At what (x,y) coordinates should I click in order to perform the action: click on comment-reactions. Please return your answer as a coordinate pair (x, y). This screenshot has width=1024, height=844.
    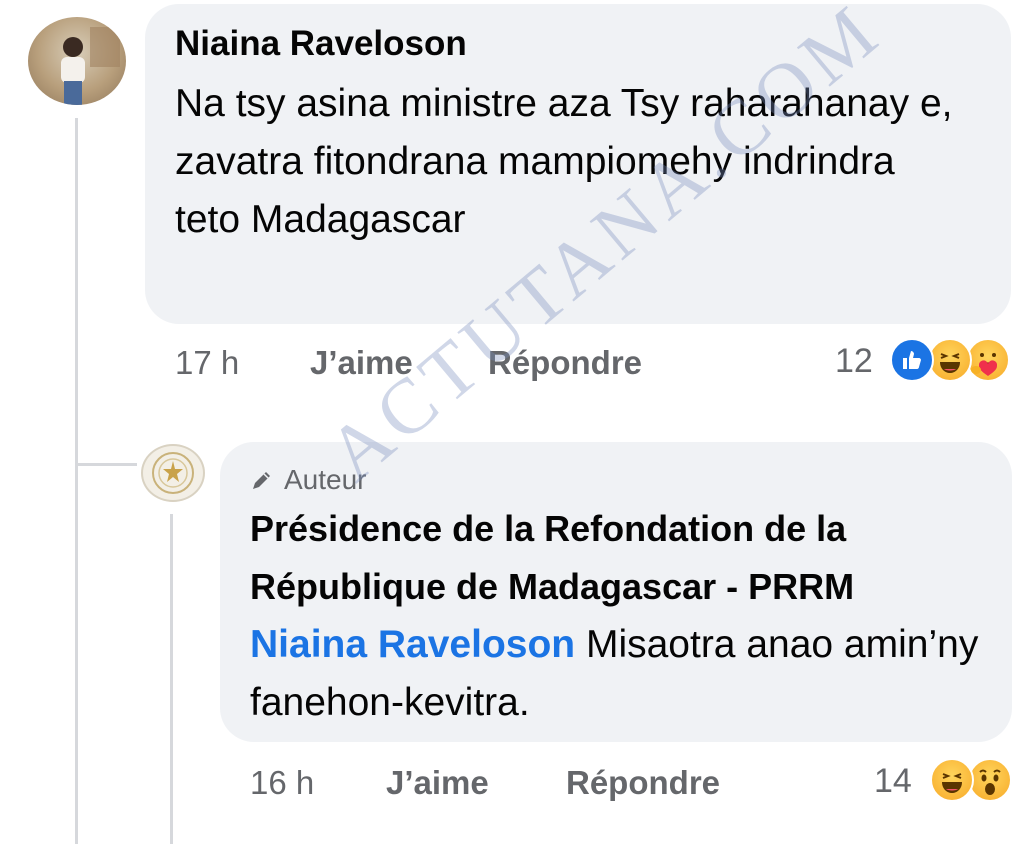
    Looking at the image, I should click on (953, 360).